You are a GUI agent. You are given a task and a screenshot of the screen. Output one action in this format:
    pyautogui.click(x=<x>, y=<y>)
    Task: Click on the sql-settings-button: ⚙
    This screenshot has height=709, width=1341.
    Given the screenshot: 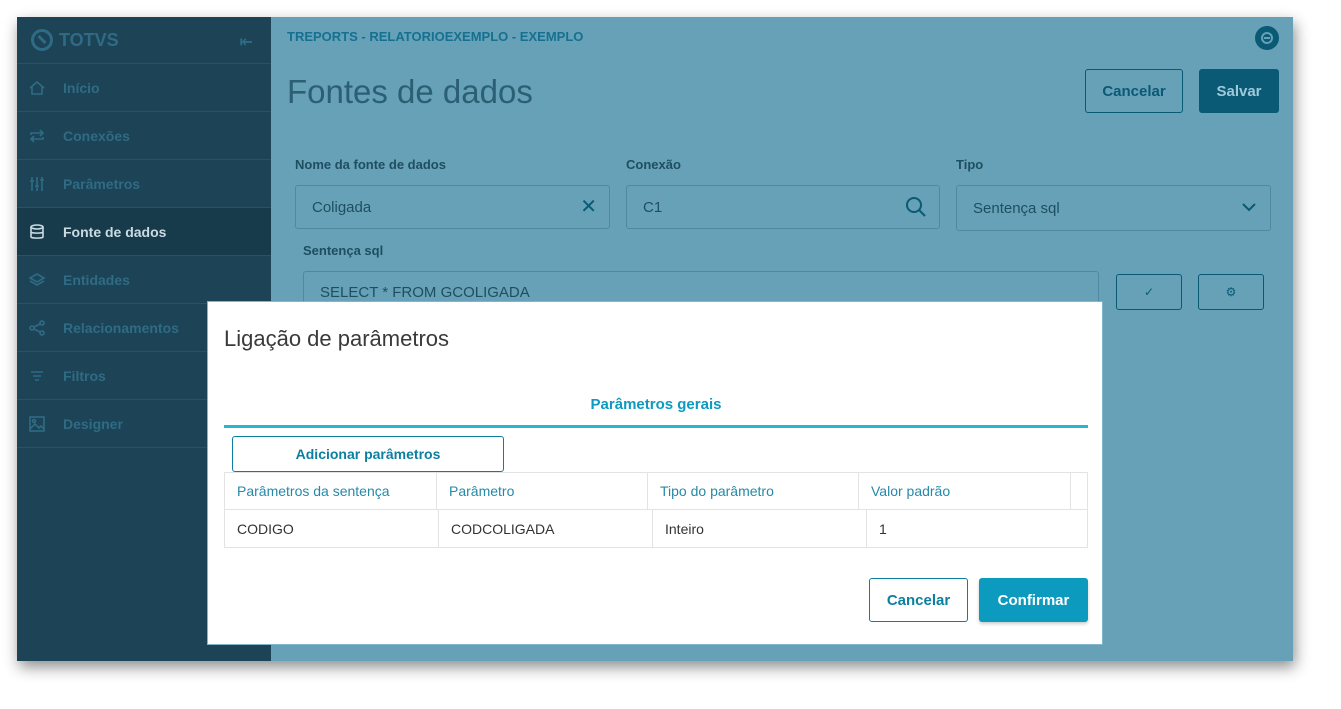 What is the action you would take?
    pyautogui.click(x=1231, y=292)
    